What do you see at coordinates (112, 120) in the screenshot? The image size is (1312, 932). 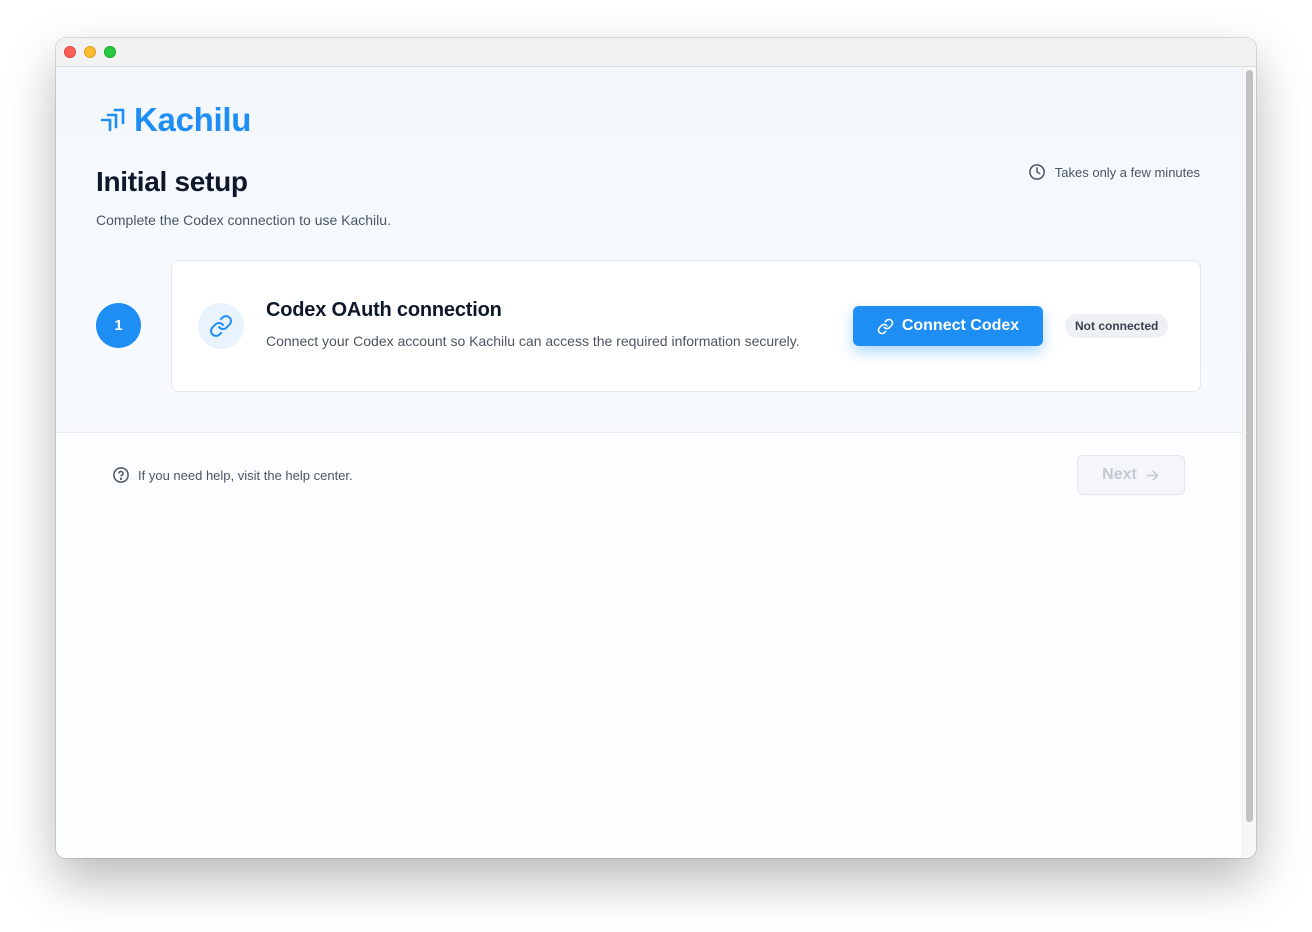 I see `kachilu-logo-mark-icon` at bounding box center [112, 120].